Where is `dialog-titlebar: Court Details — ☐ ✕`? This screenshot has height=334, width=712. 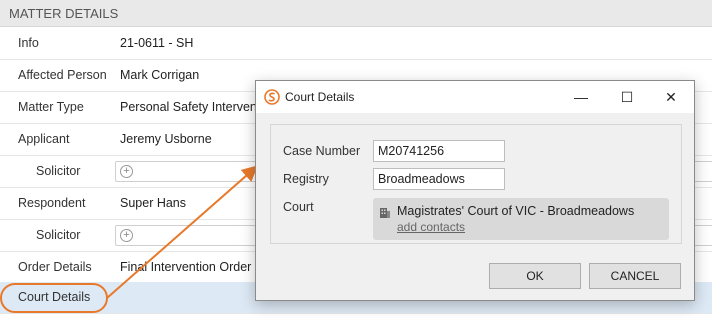
dialog-titlebar: Court Details — ☐ ✕ is located at coordinates (475, 97).